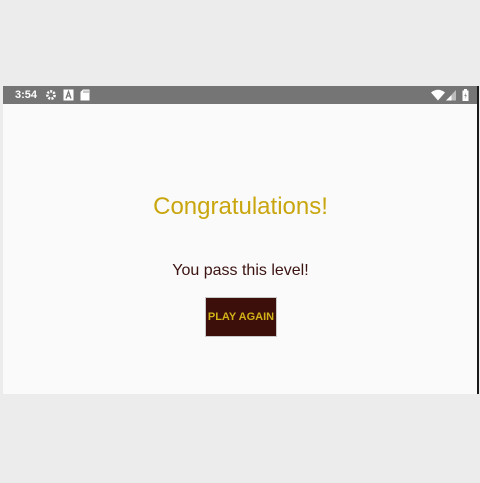  Describe the element at coordinates (240, 95) in the screenshot. I see `status-bar: 3:54` at that location.